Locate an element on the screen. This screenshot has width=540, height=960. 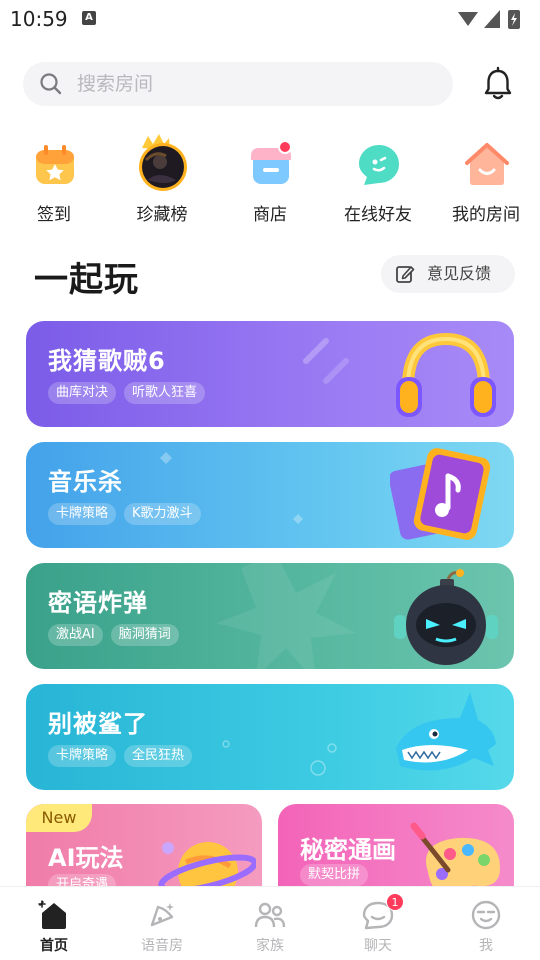
quick-entry-shop: 商店 is located at coordinates (270, 183).